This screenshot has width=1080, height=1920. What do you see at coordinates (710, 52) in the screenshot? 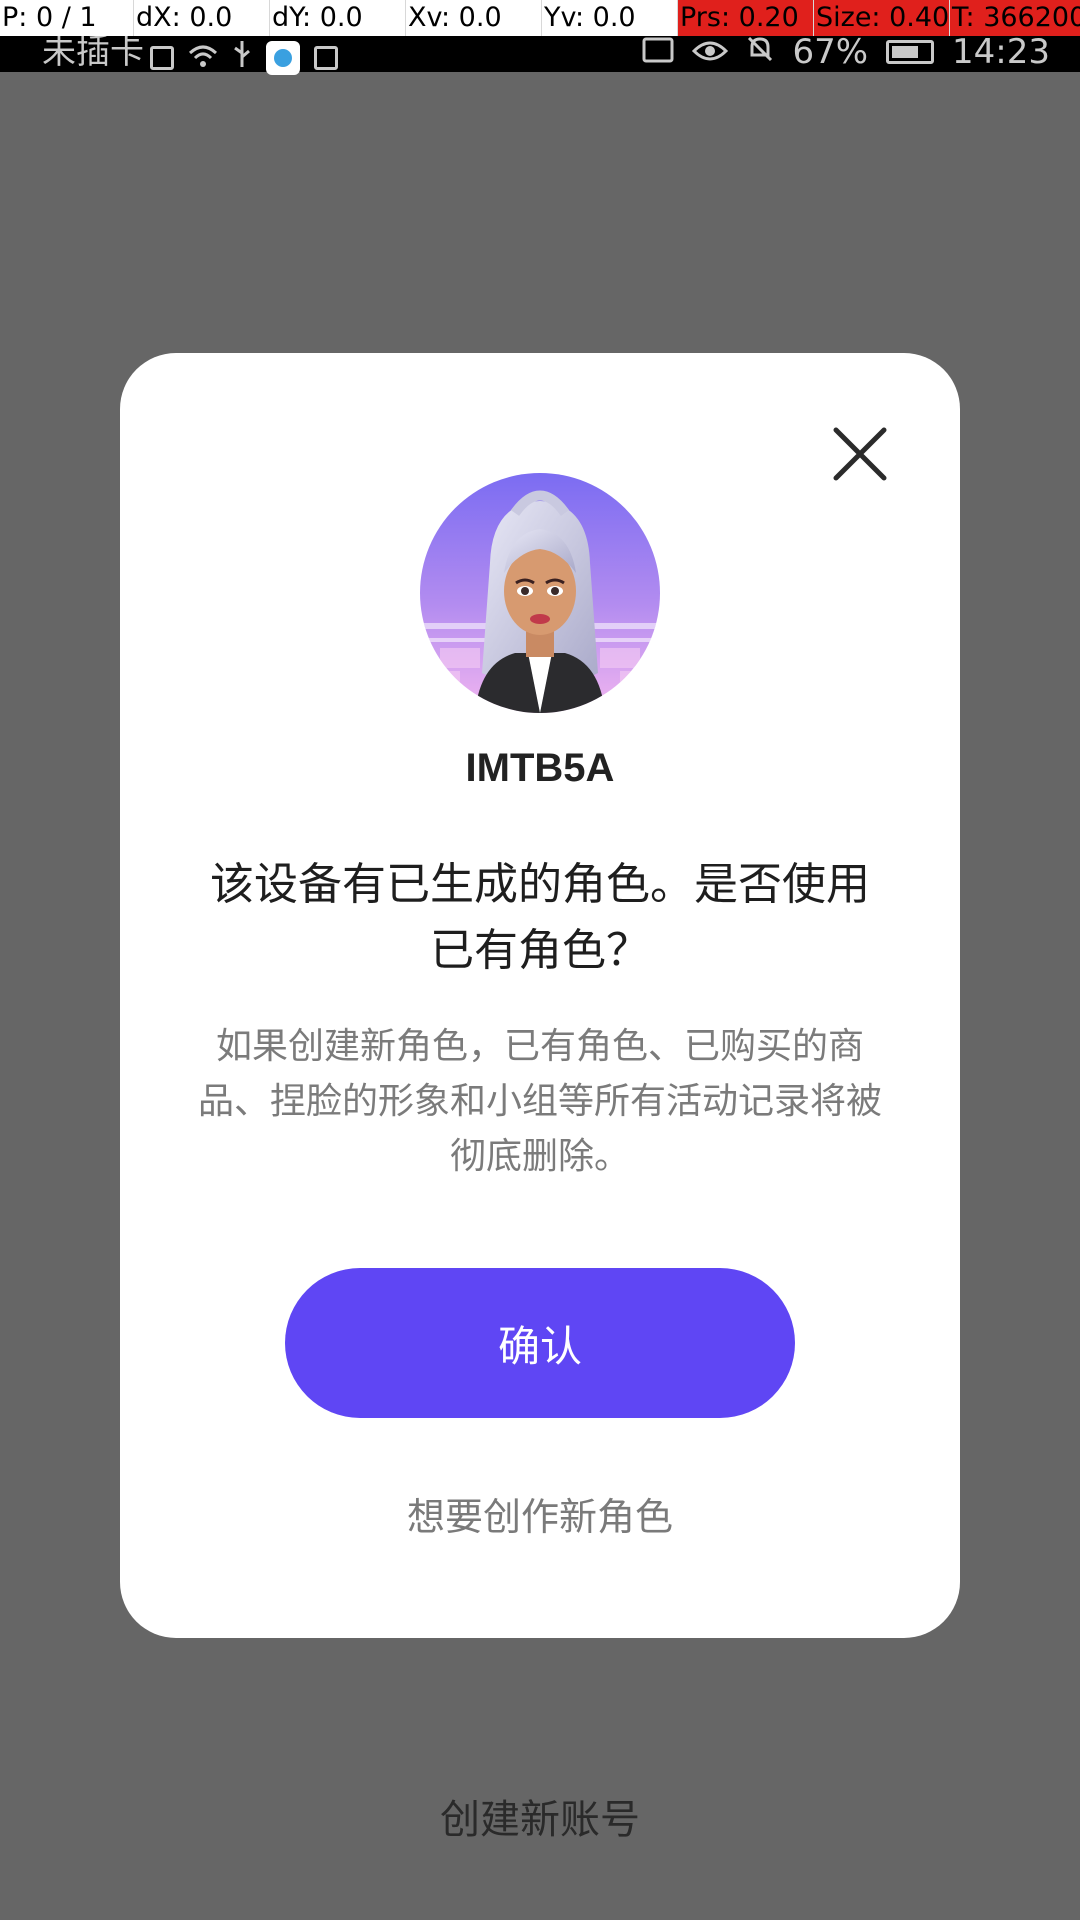
I see `eye-icon` at bounding box center [710, 52].